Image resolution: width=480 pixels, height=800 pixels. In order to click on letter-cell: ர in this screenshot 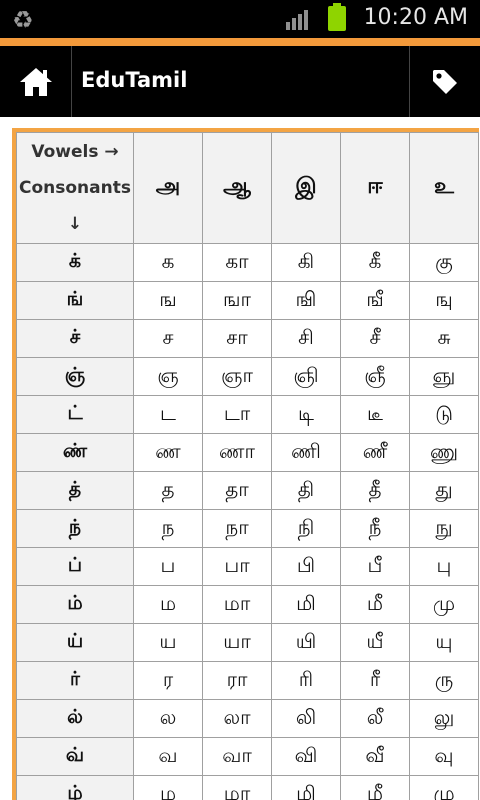, I will do `click(168, 680)`.